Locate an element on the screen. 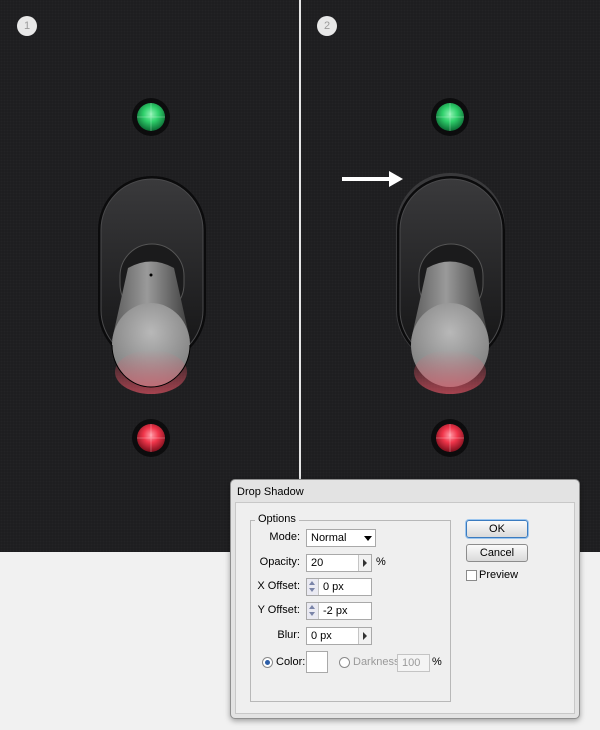 This screenshot has width=600, height=730. y-offset-input: -2 px is located at coordinates (339, 611).